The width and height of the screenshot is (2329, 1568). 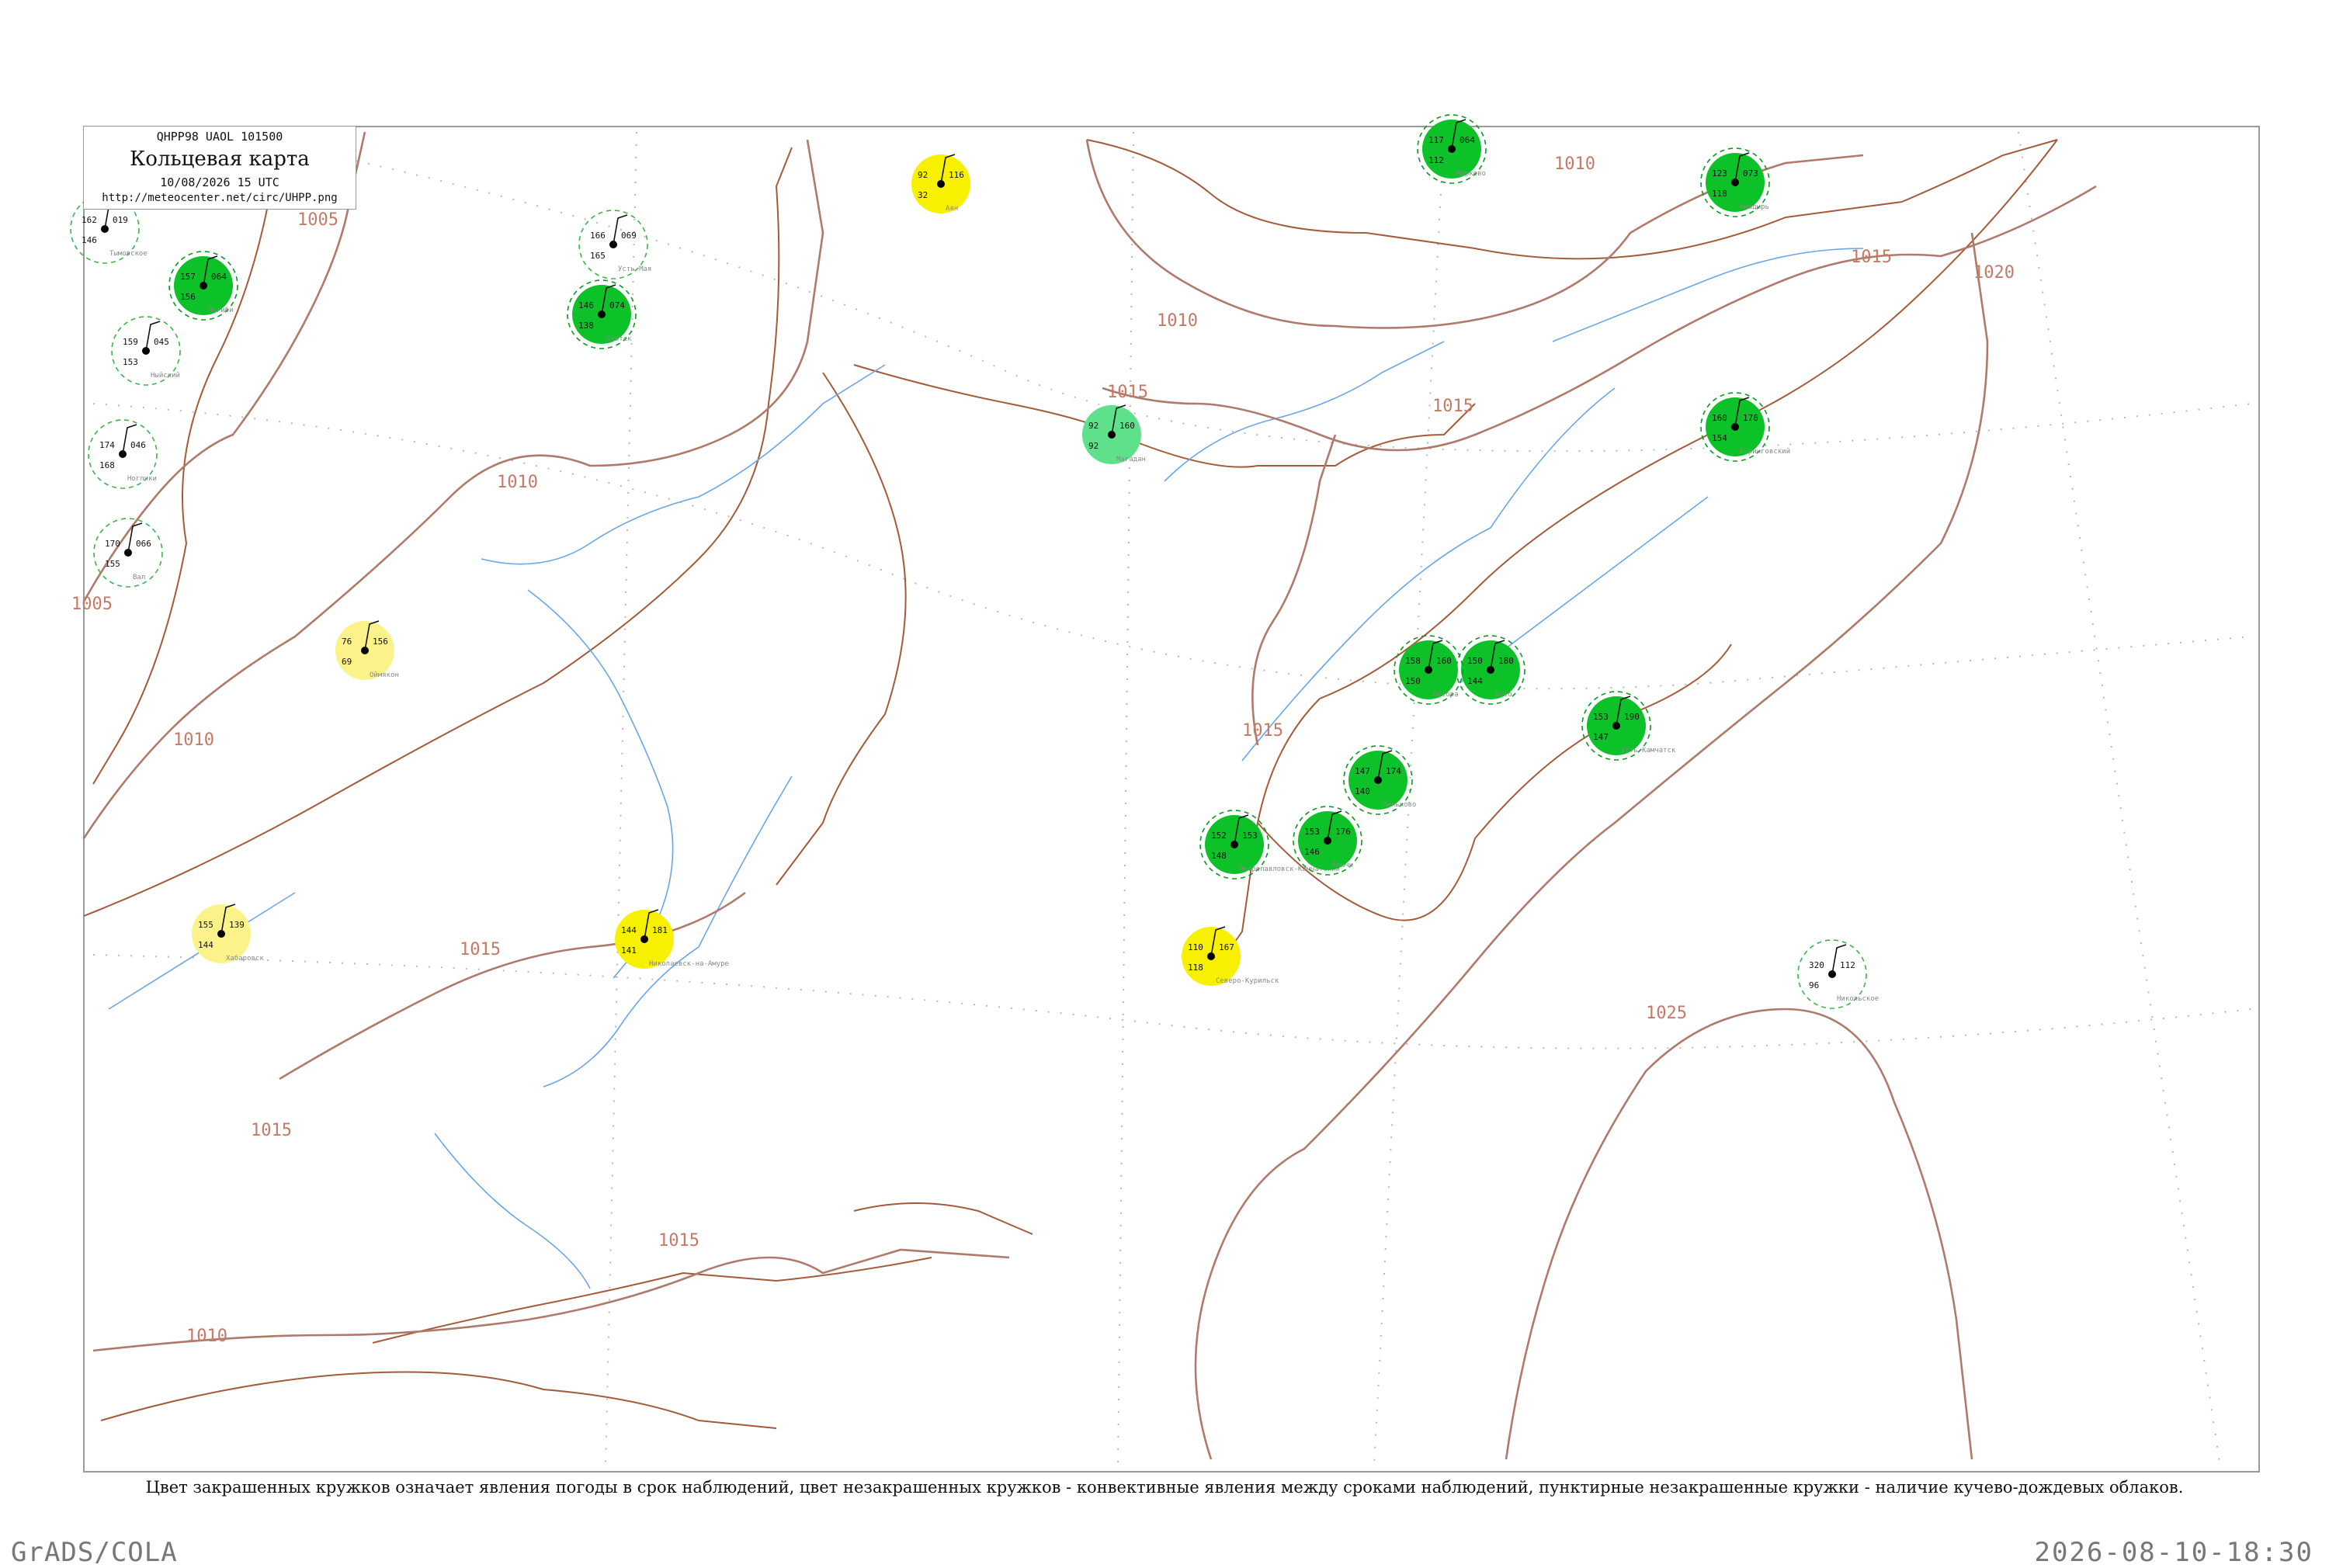 What do you see at coordinates (1093, 426) in the screenshot?
I see `station-temperature: 92` at bounding box center [1093, 426].